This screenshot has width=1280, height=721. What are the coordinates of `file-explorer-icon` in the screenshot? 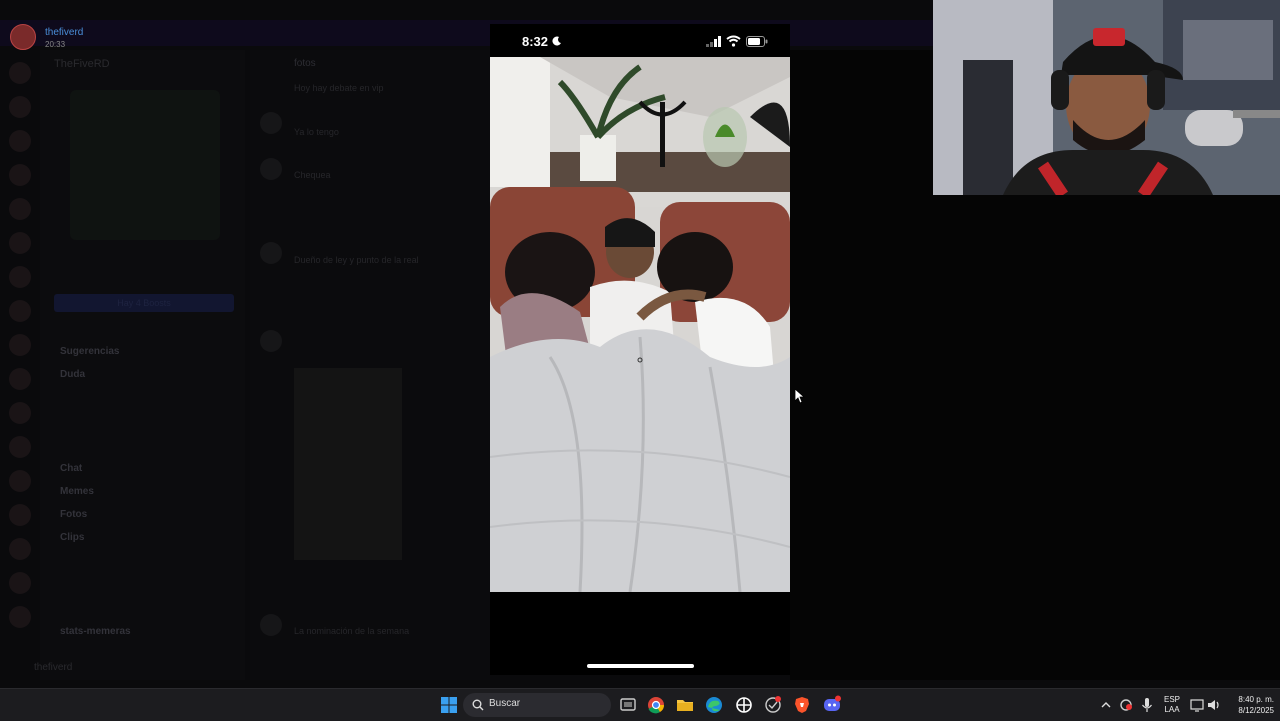 It's located at (685, 705).